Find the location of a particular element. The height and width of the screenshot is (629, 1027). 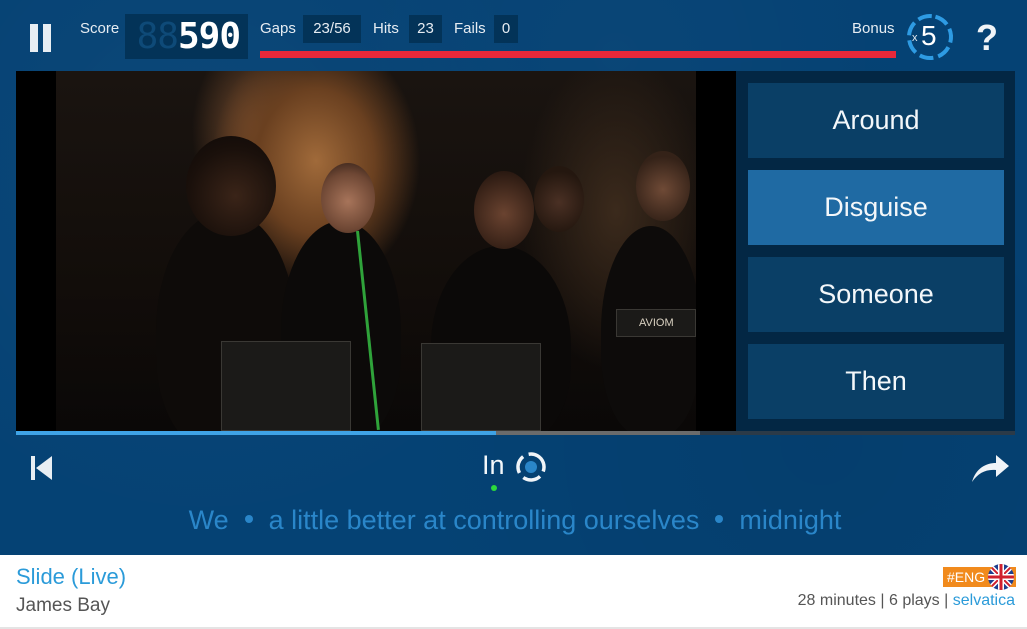

gaps-value: 23/56 is located at coordinates (332, 29).